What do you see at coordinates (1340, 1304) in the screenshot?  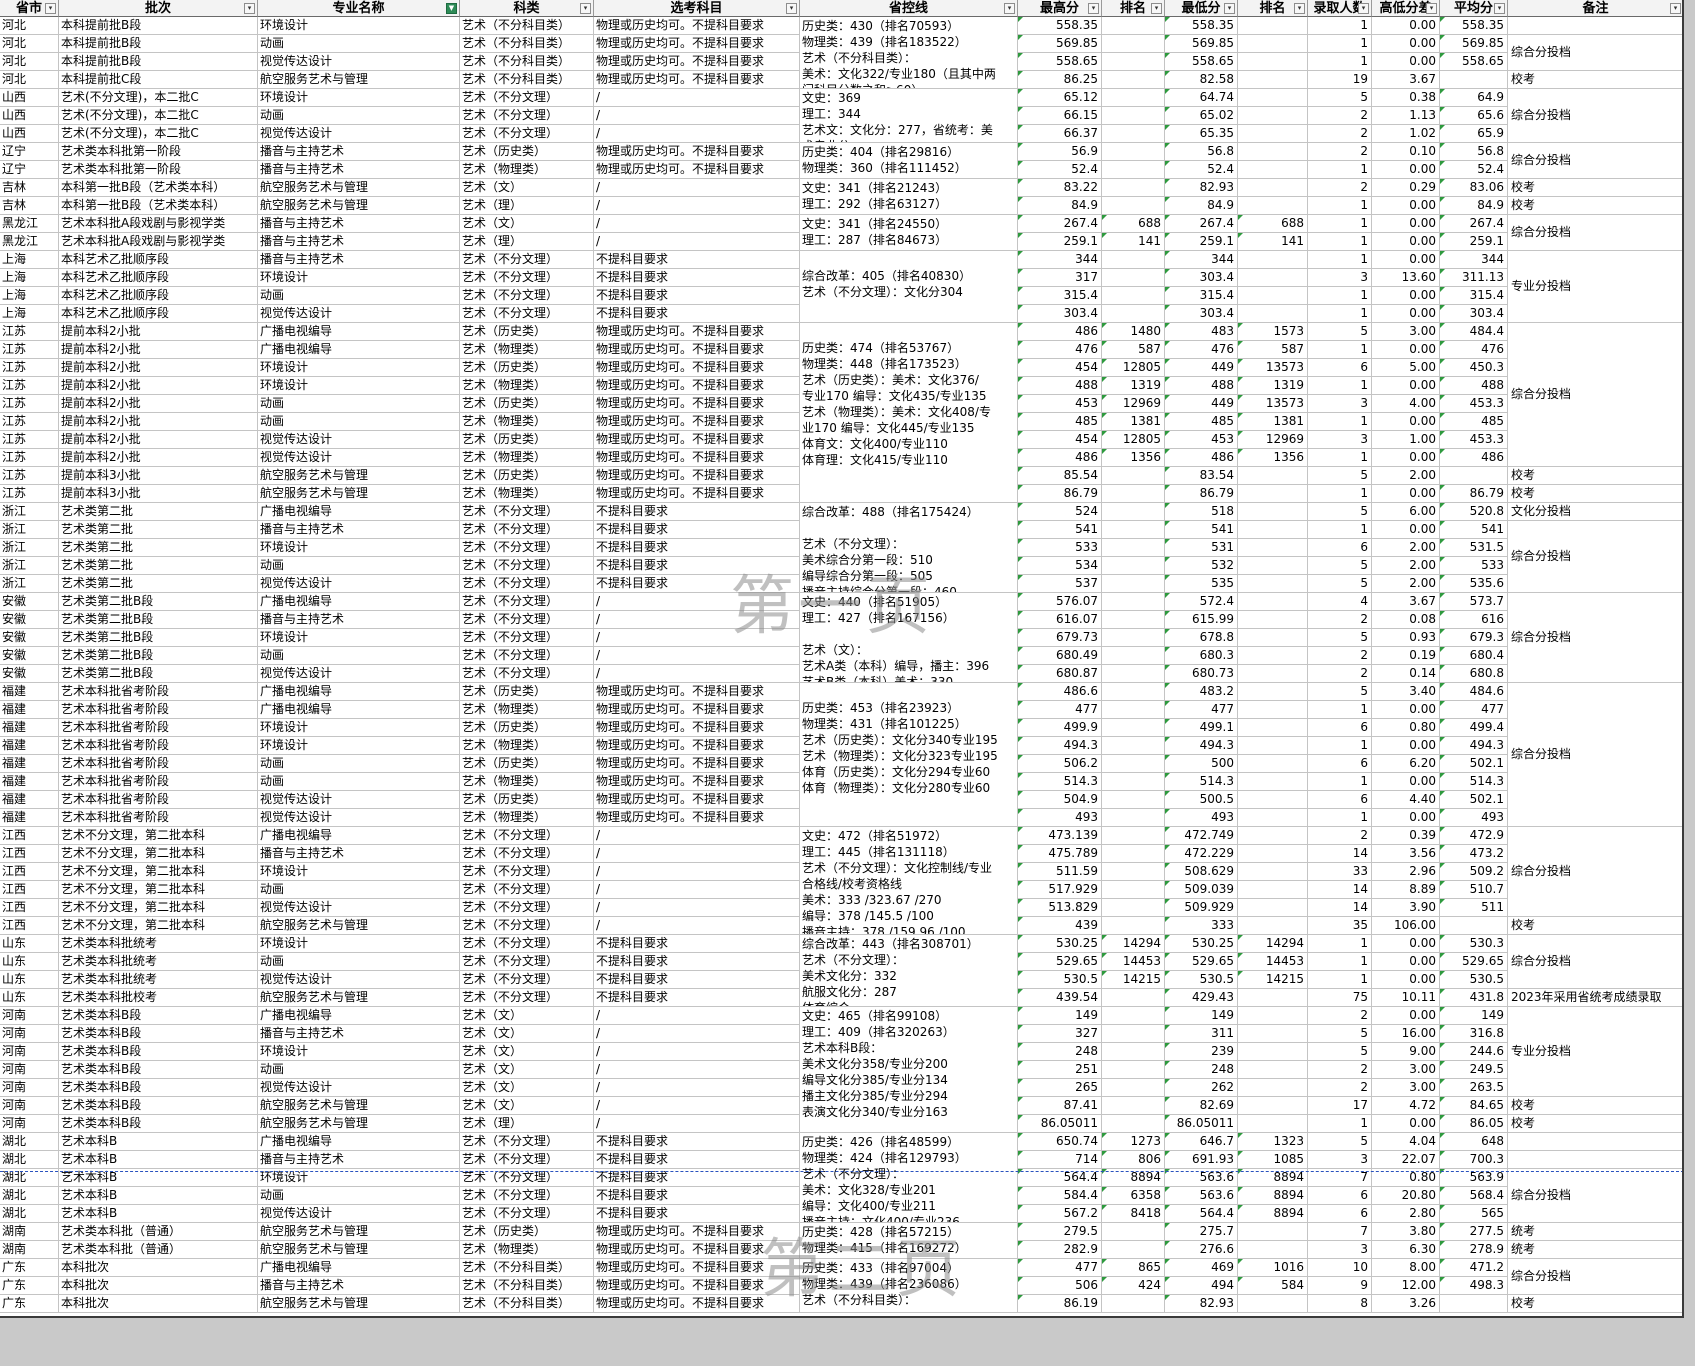 I see `admitted-cell: 8` at bounding box center [1340, 1304].